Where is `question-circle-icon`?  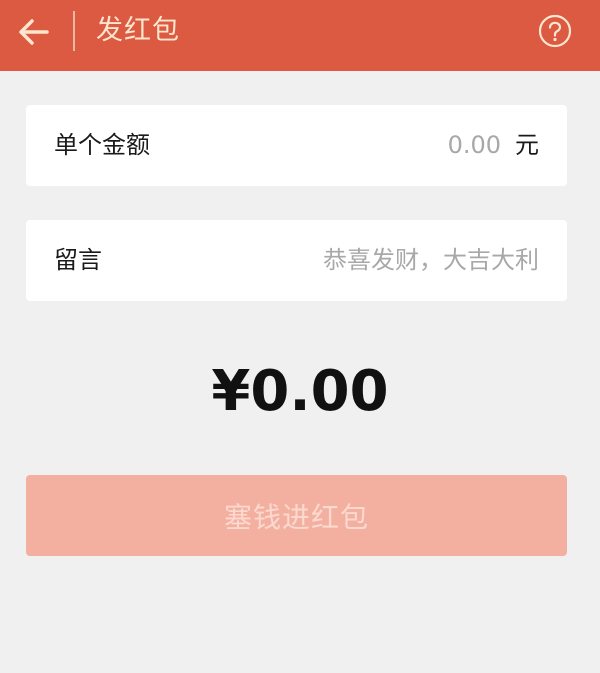 question-circle-icon is located at coordinates (555, 31).